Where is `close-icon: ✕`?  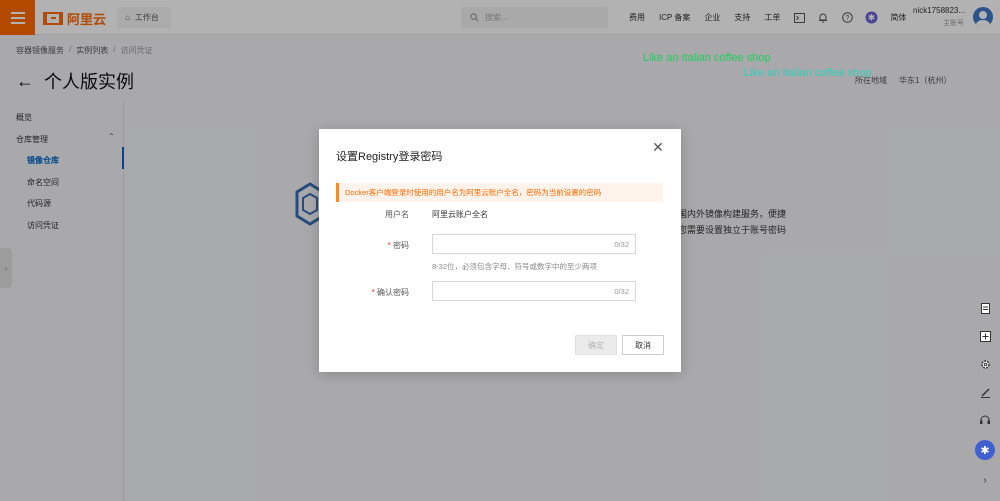
close-icon: ✕ is located at coordinates (658, 147).